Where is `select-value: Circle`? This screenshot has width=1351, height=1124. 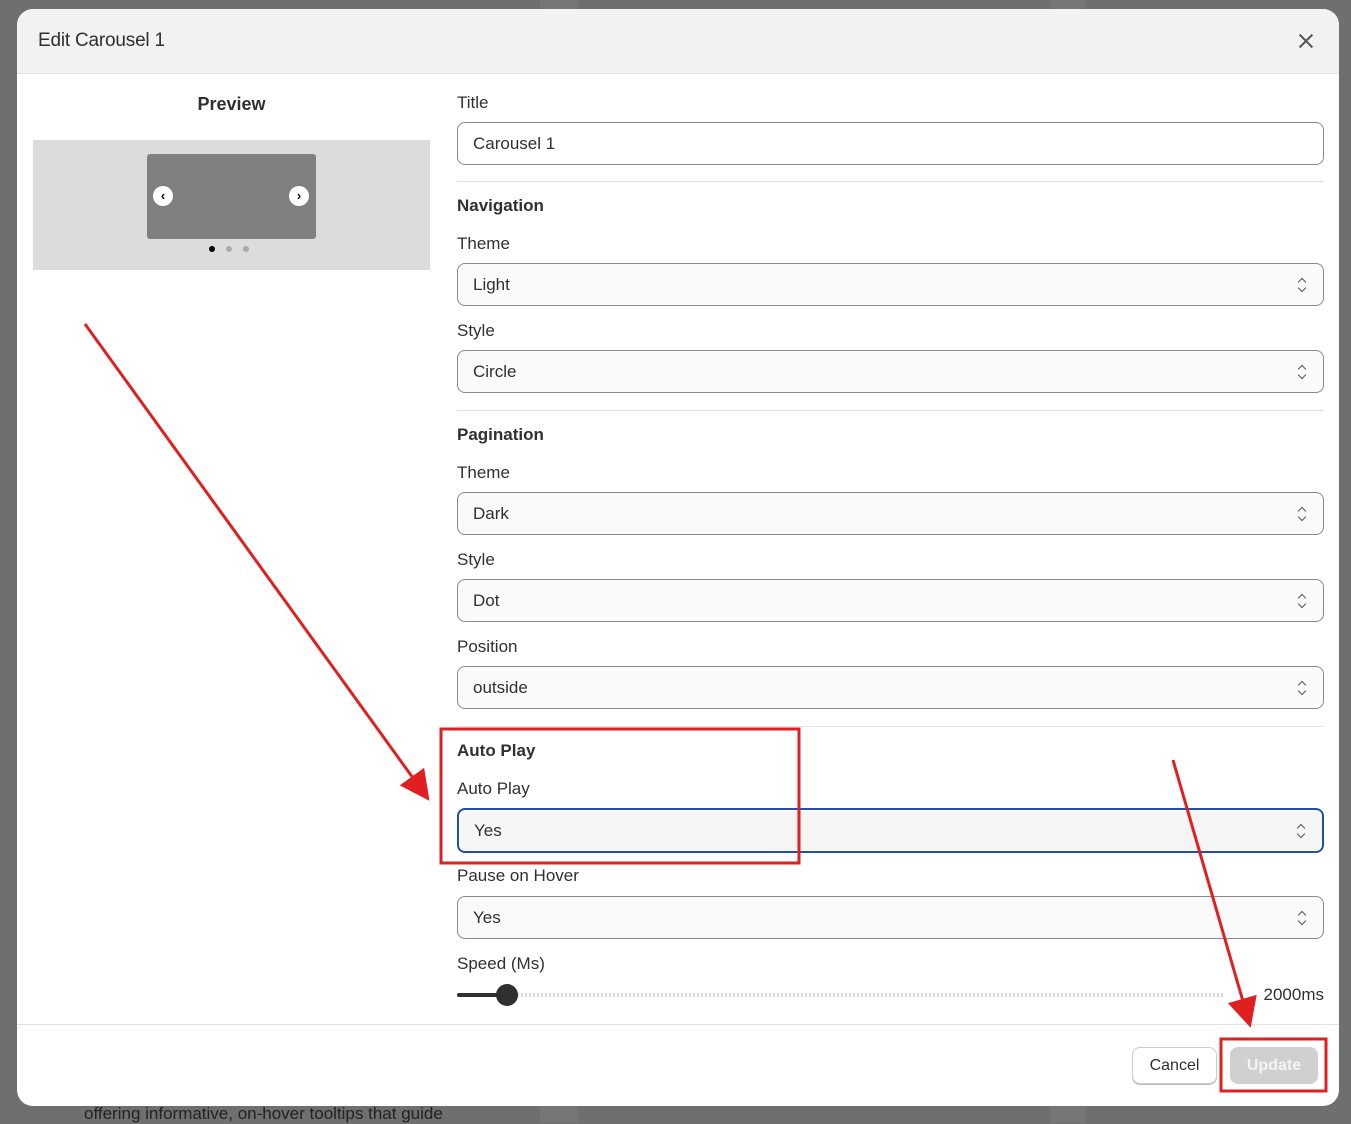
select-value: Circle is located at coordinates (495, 371).